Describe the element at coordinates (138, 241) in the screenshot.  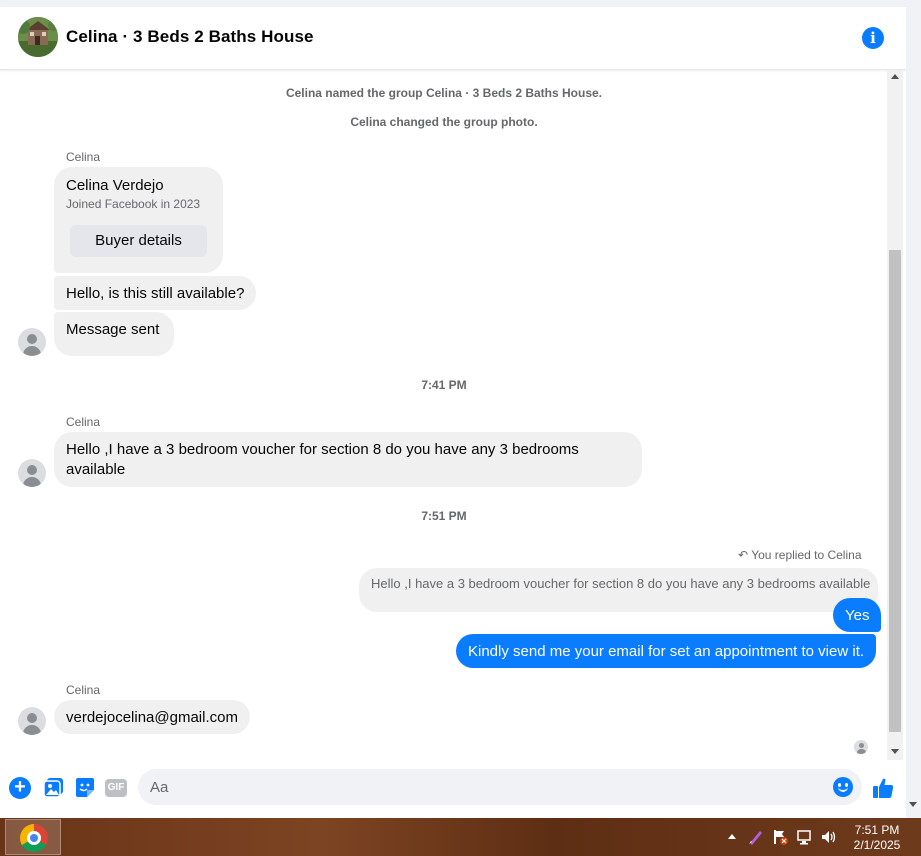
I see `buyer-details-button: Buyer details` at that location.